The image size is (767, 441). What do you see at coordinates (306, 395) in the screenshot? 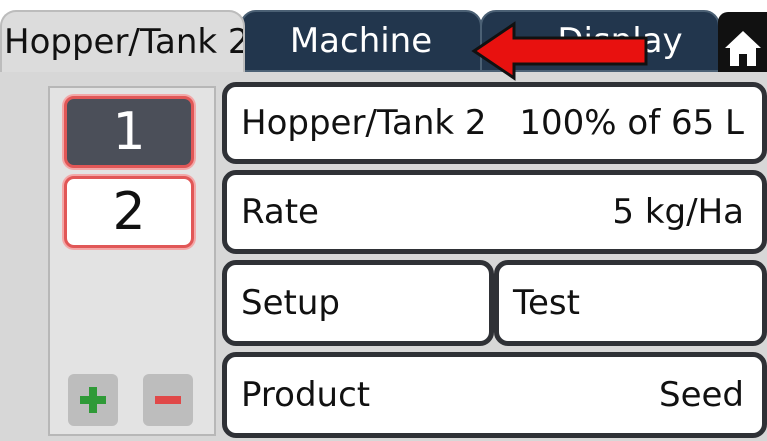
I see `product-label: Product` at bounding box center [306, 395].